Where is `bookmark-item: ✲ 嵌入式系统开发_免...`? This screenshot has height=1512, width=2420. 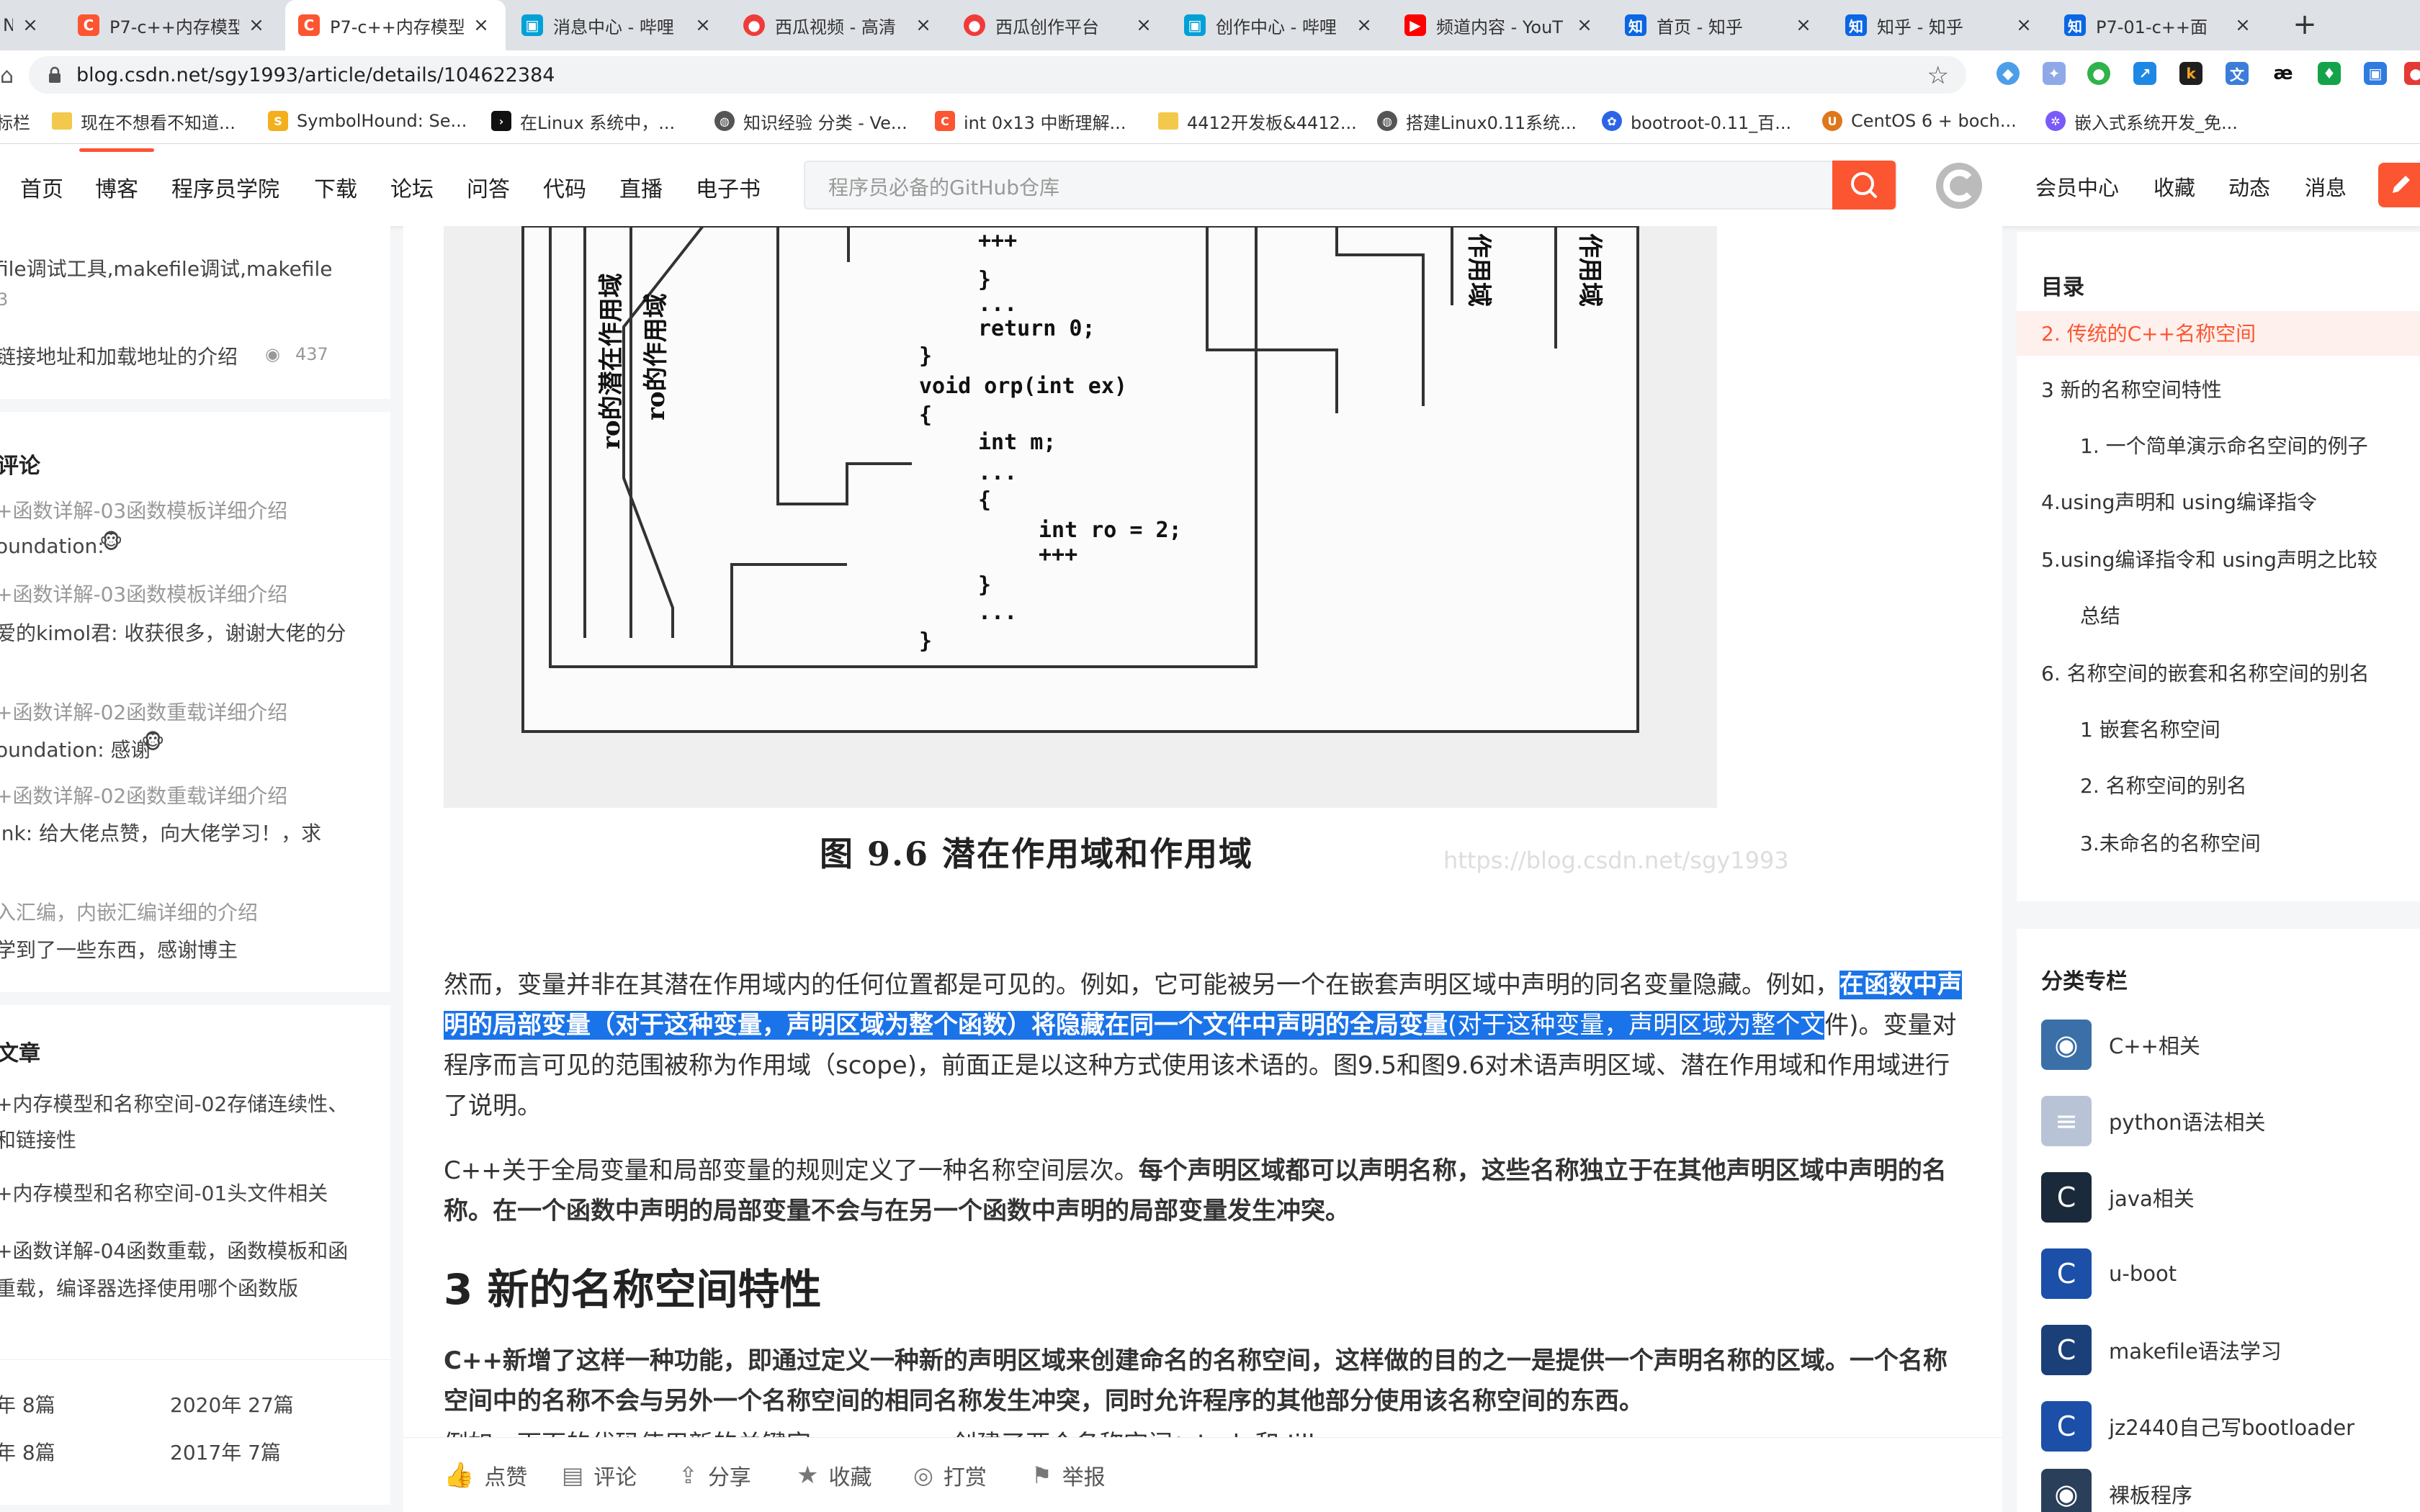
bookmark-item: ✲ 嵌入式系统开发_免... is located at coordinates (2141, 121).